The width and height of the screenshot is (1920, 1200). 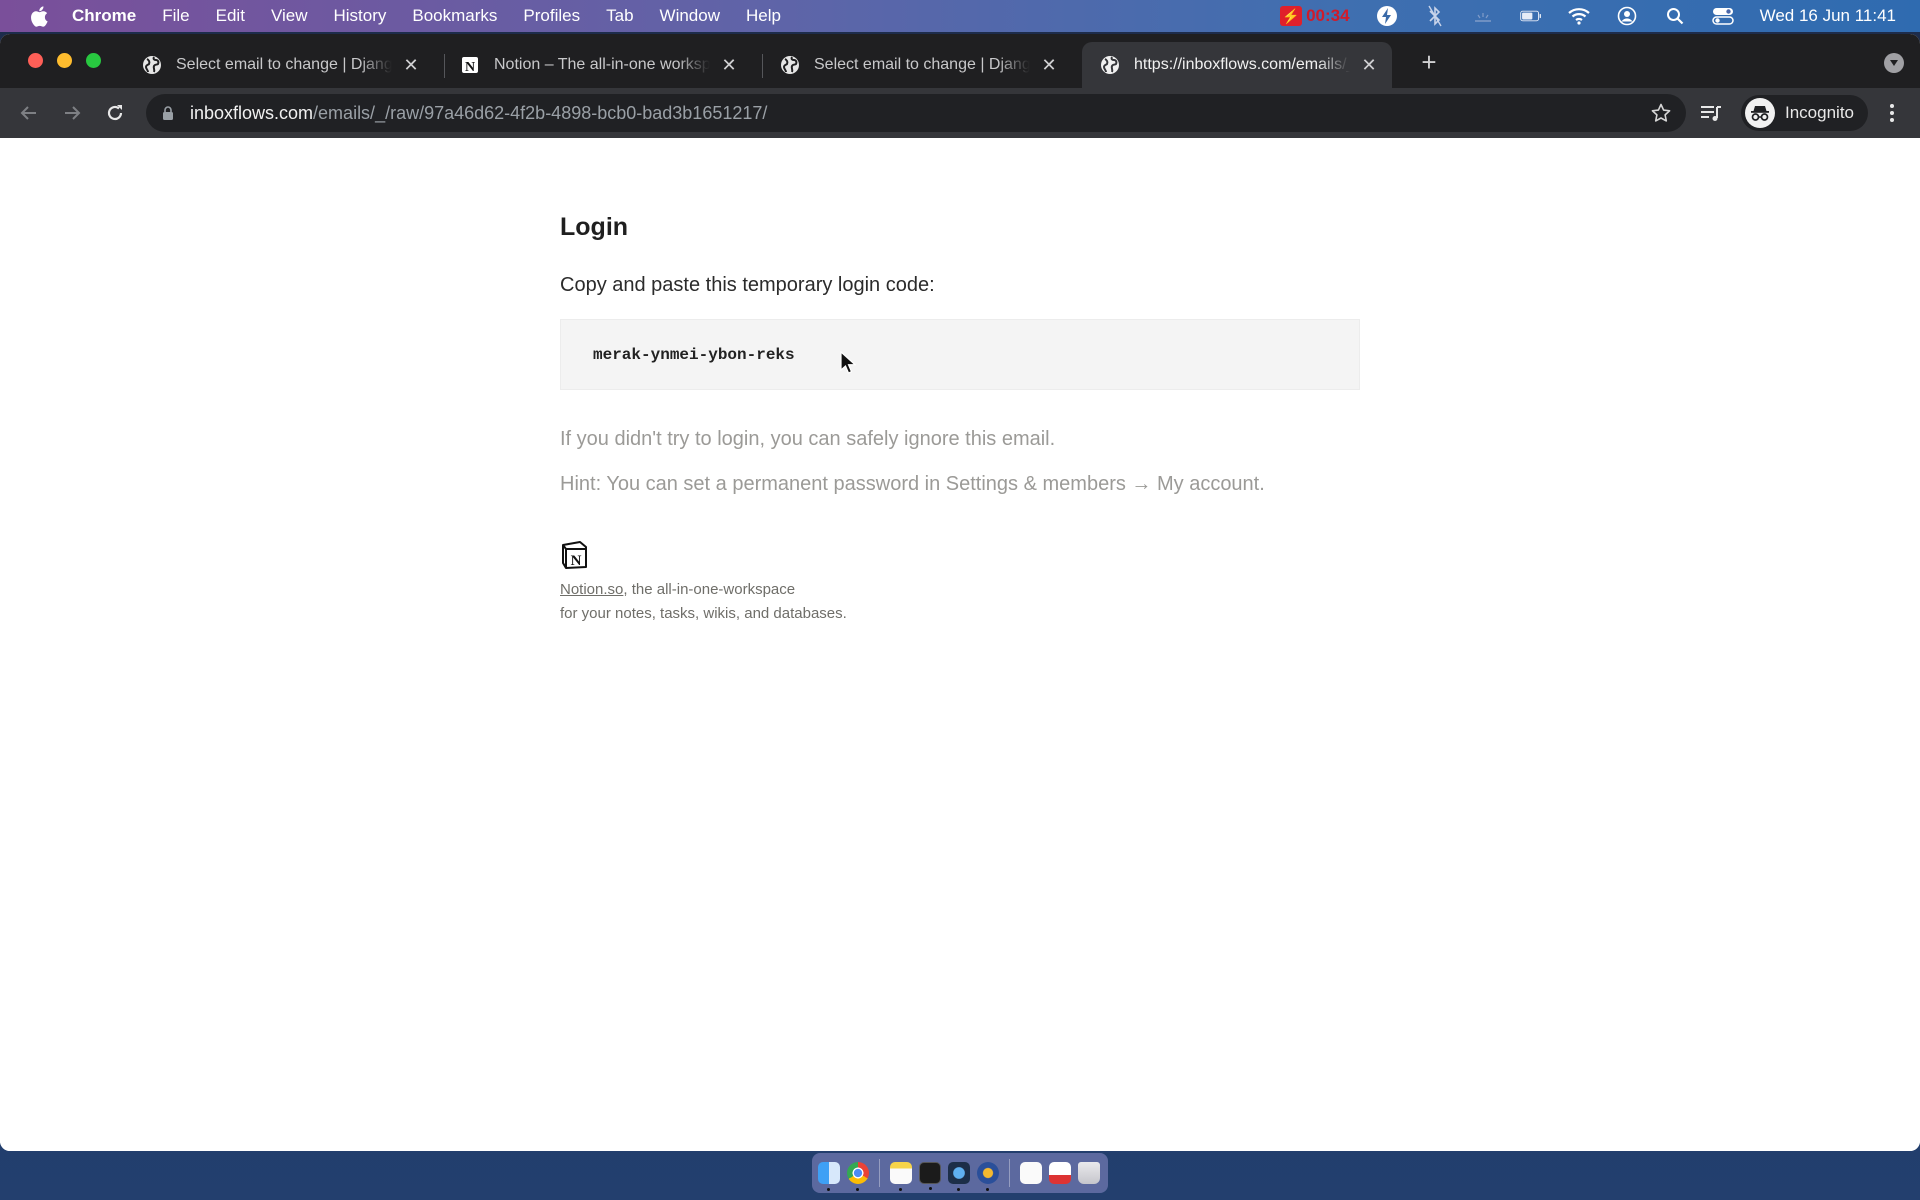 I want to click on dock-quicktime-icon, so click(x=959, y=1176).